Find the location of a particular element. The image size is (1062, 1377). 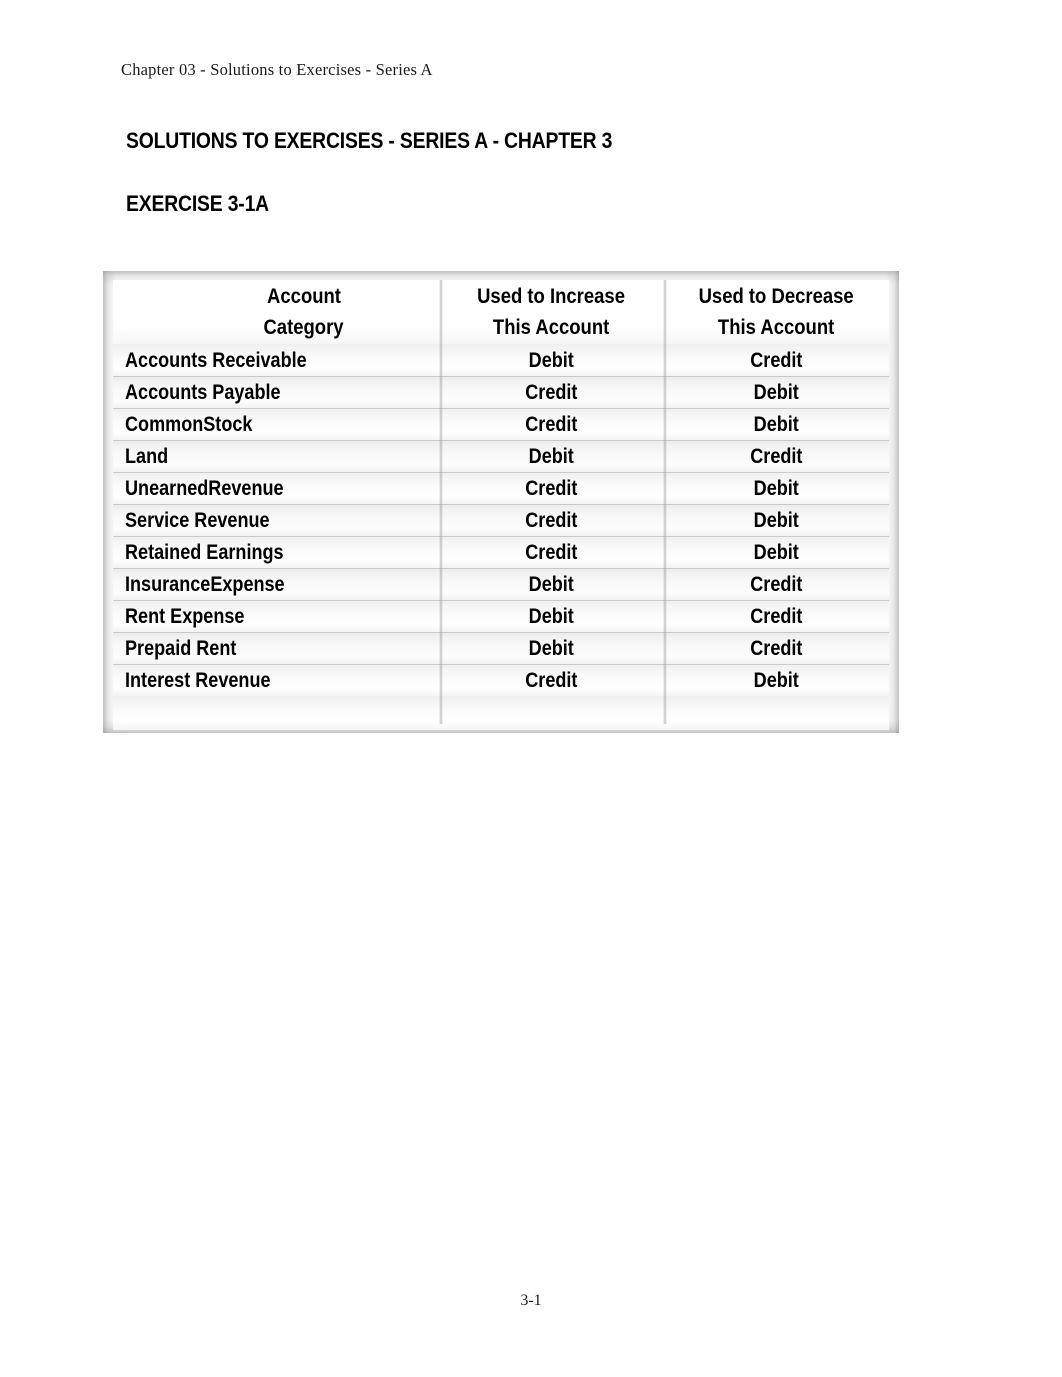

table-trailing-row is located at coordinates (501, 713).